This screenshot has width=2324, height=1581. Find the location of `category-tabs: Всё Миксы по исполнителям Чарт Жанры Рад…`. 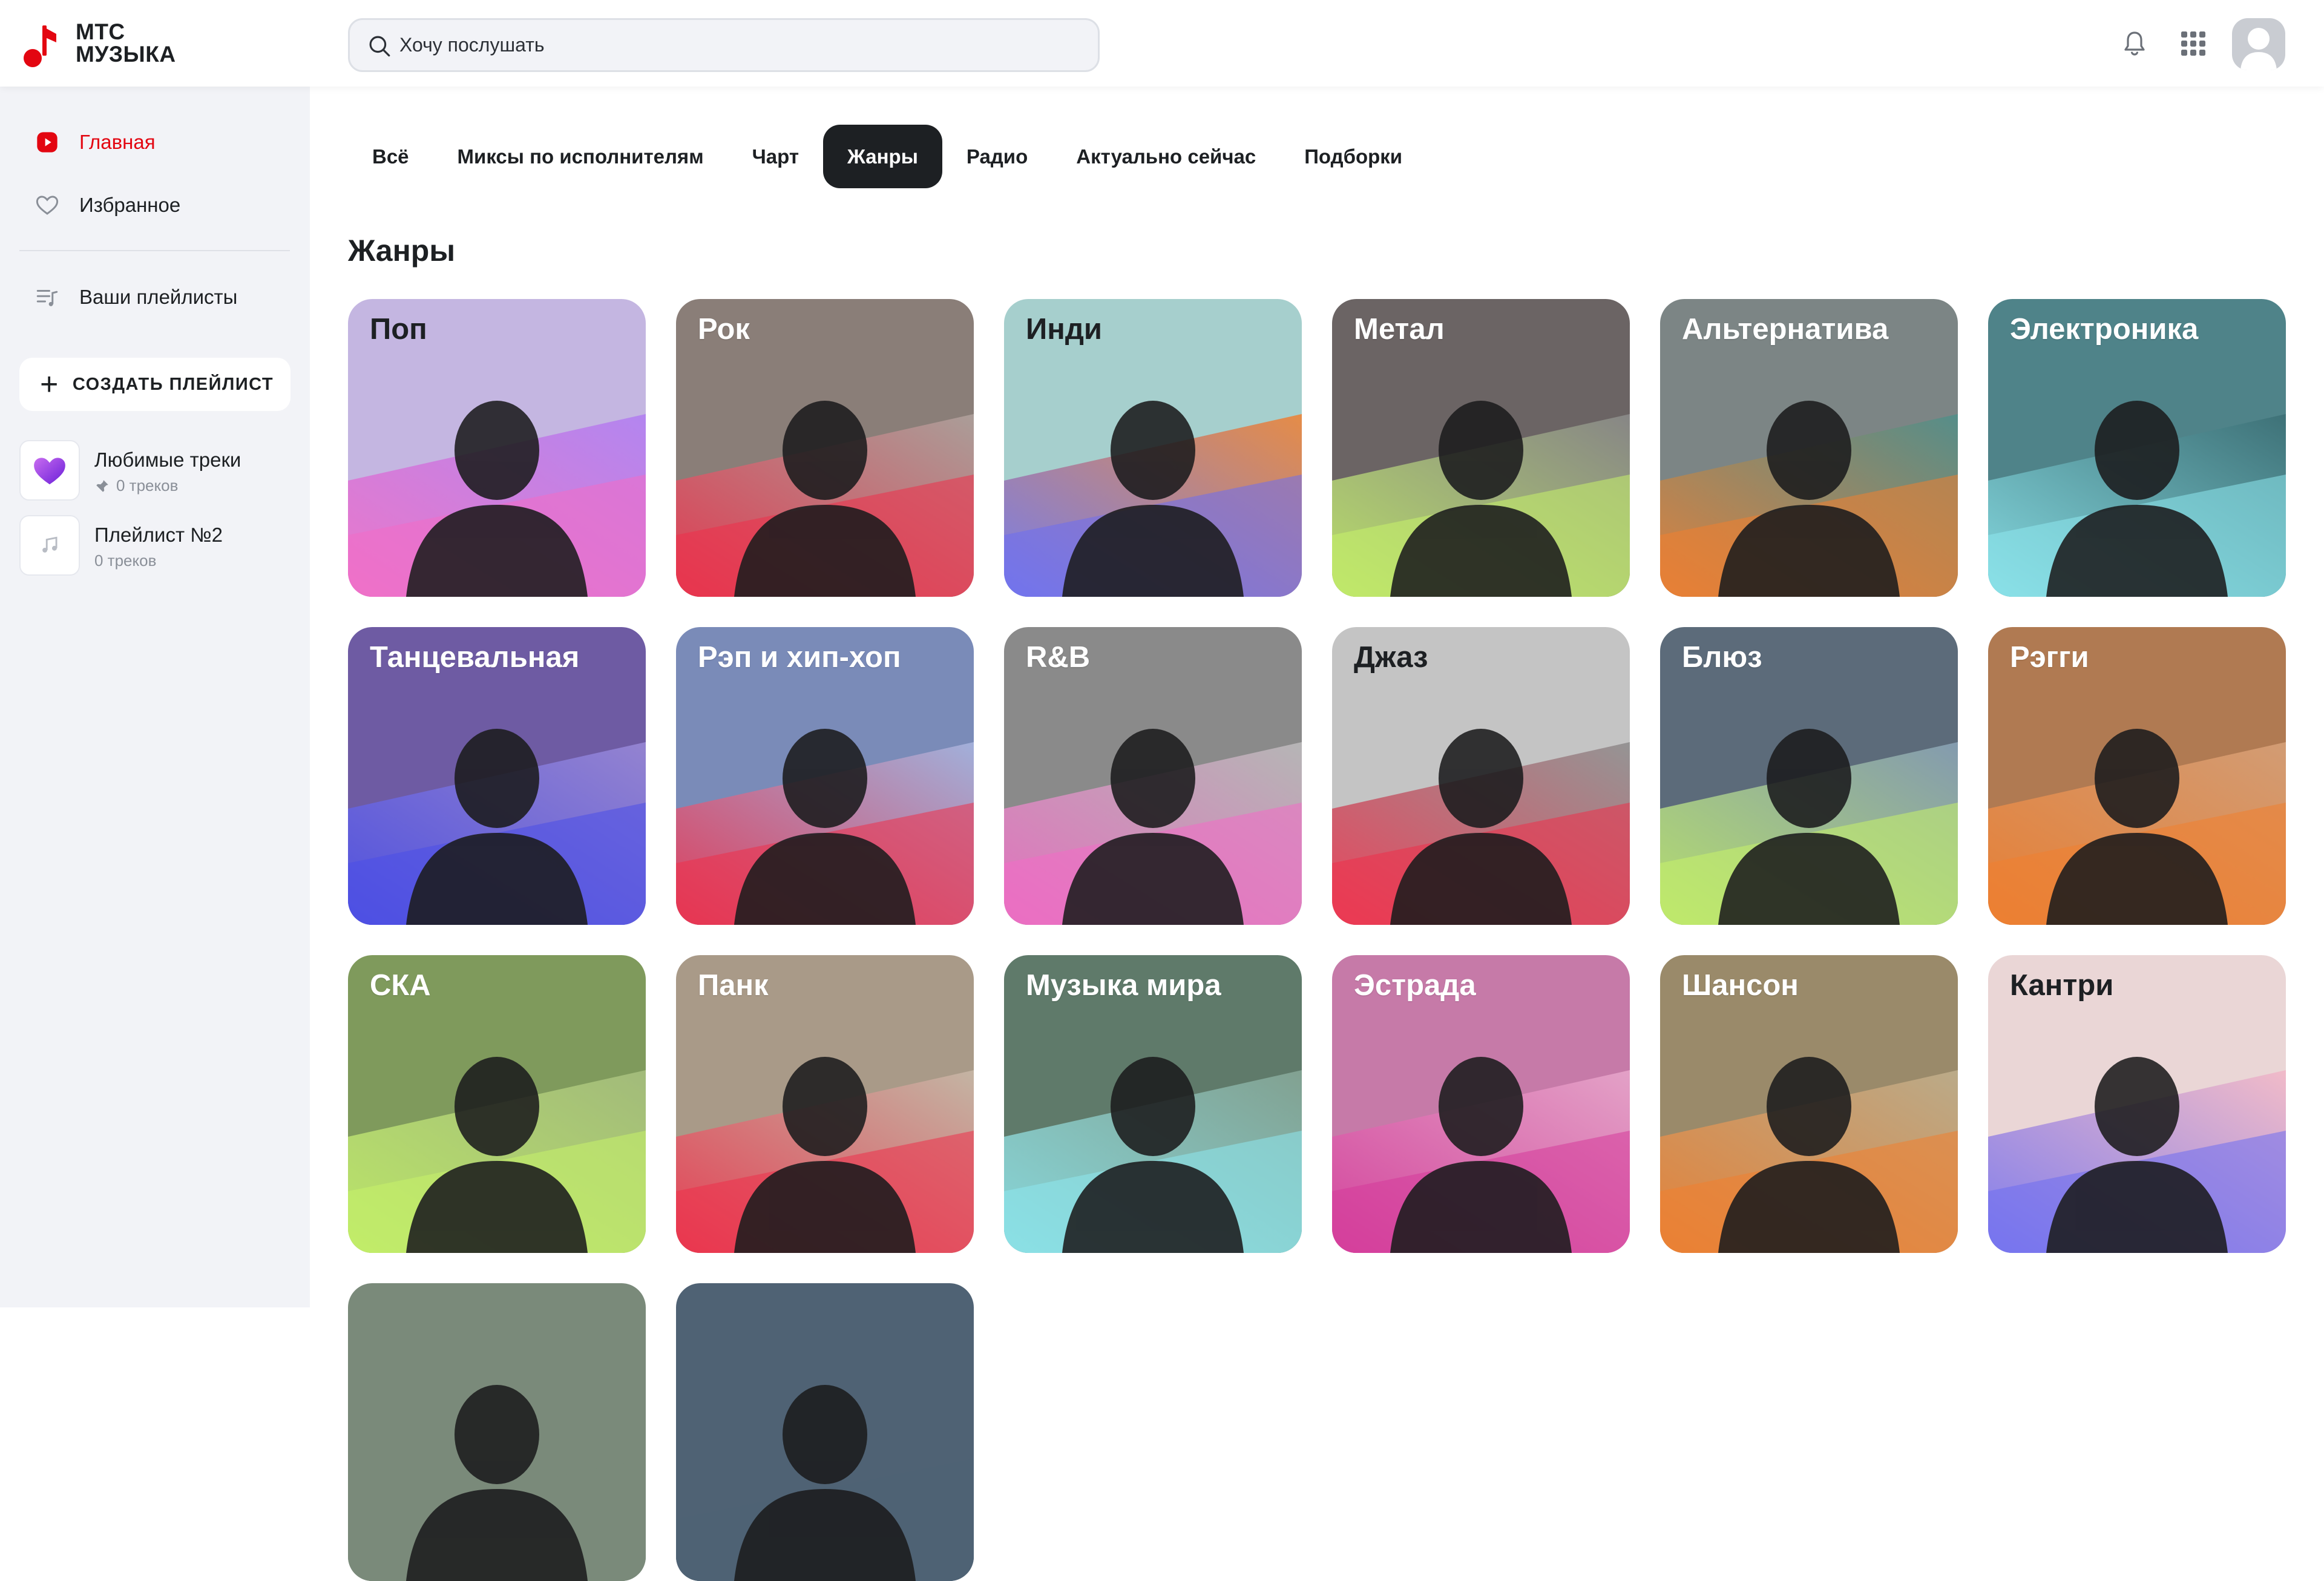

category-tabs: Всё Миксы по исполнителям Чарт Жанры Рад… is located at coordinates (887, 156).